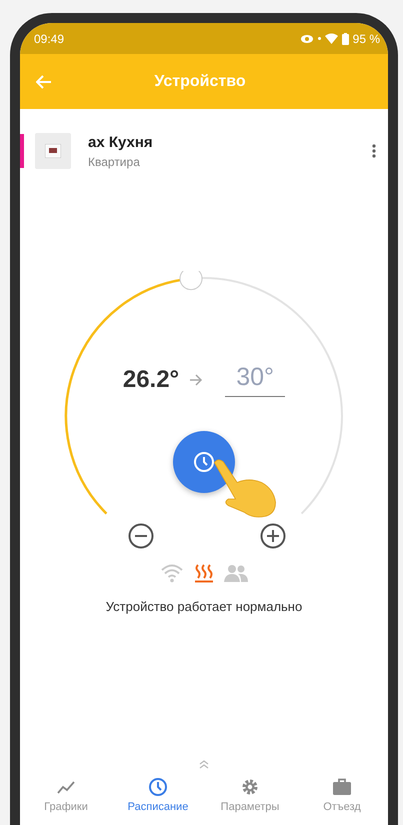  I want to click on battery-icon, so click(345, 38).